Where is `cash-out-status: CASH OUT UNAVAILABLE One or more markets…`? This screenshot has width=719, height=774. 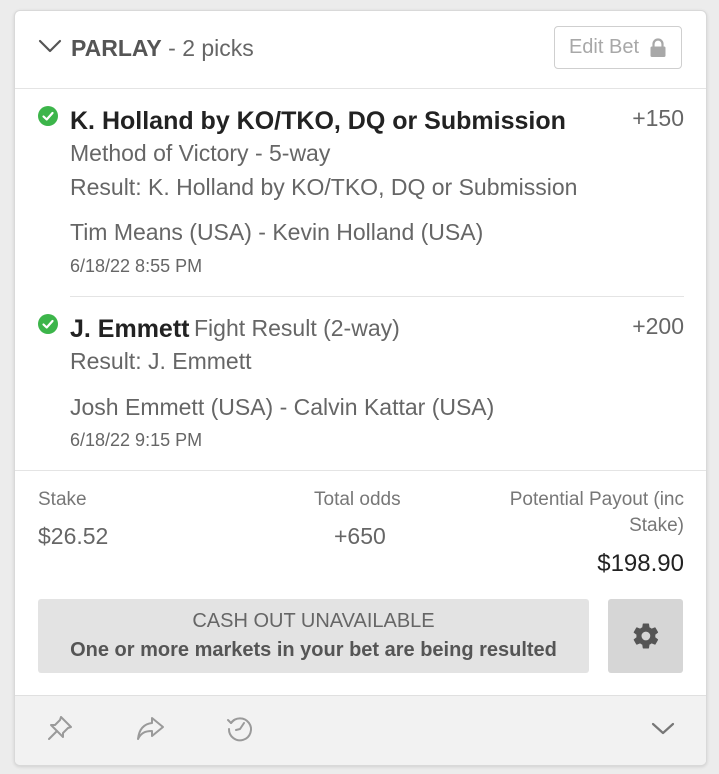
cash-out-status: CASH OUT UNAVAILABLE One or more markets… is located at coordinates (313, 636).